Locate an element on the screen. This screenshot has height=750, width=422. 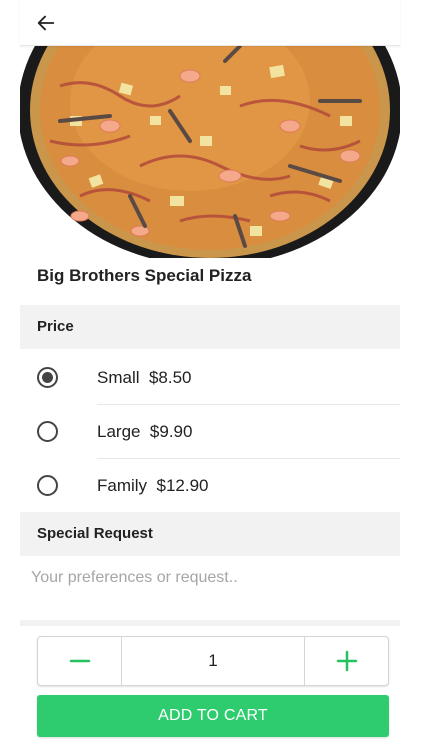
arrow-left-icon is located at coordinates (46, 23).